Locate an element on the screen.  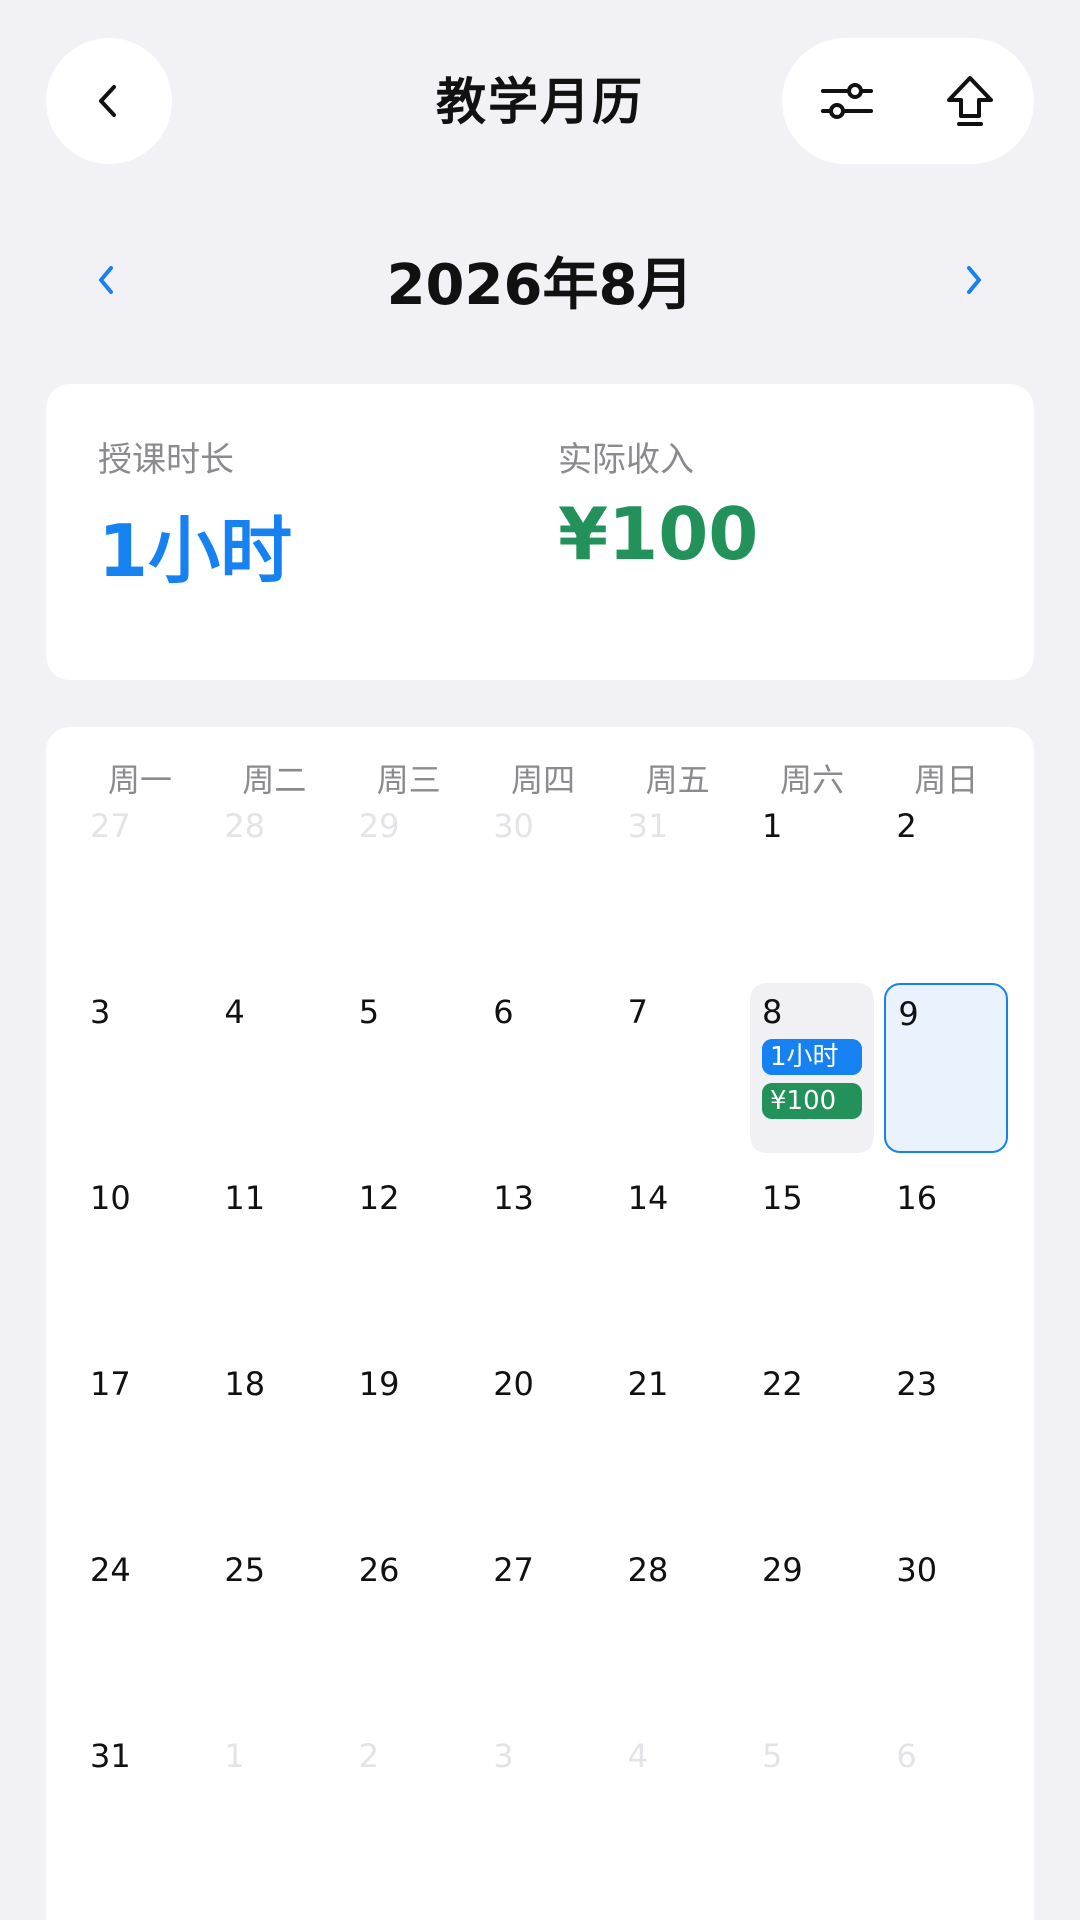
share-button is located at coordinates (970, 101).